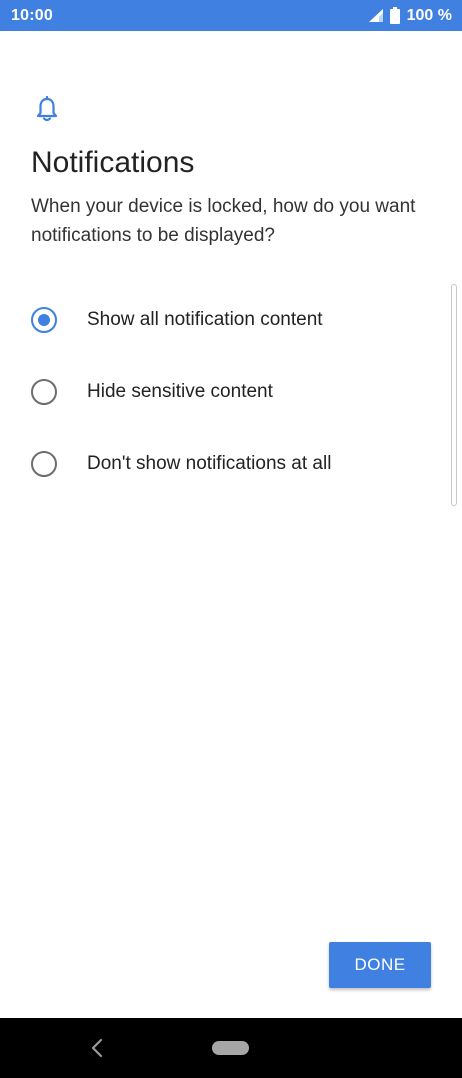 This screenshot has height=1078, width=462. Describe the element at coordinates (231, 15) in the screenshot. I see `status-bar: 10:00 100 %` at that location.